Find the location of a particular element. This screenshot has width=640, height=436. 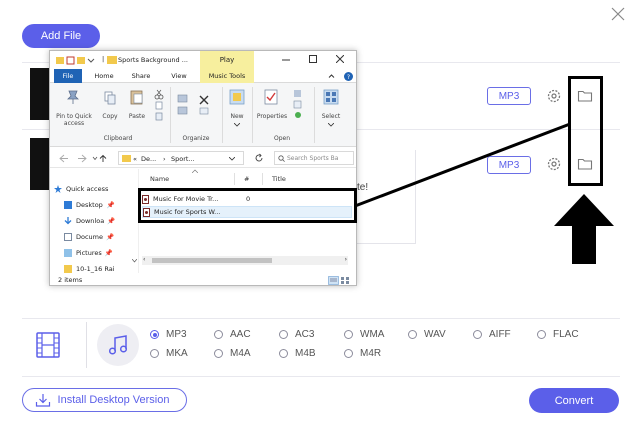

column-header-name: Name is located at coordinates (159, 179).